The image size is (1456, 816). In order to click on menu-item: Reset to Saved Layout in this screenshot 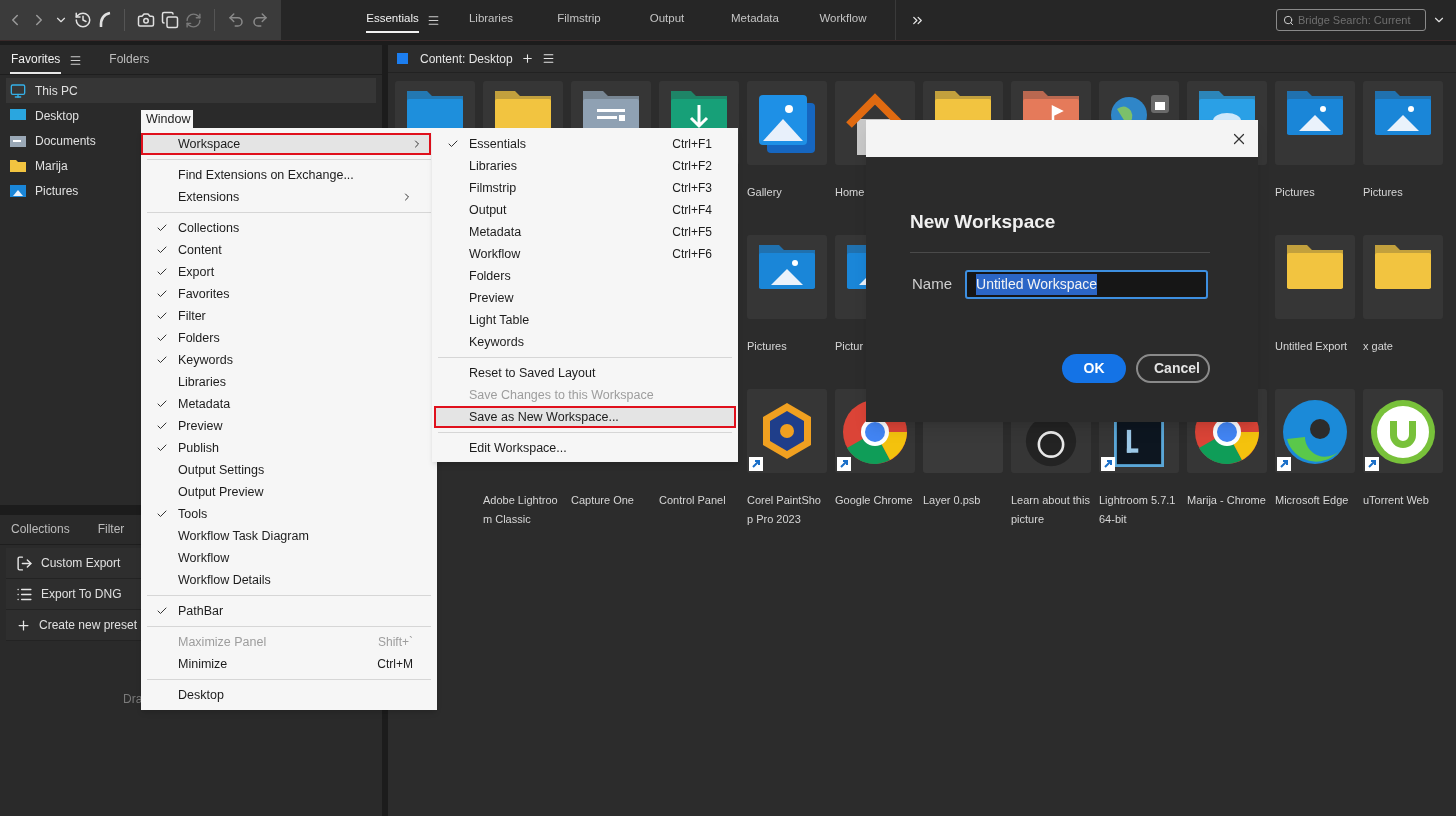, I will do `click(590, 373)`.